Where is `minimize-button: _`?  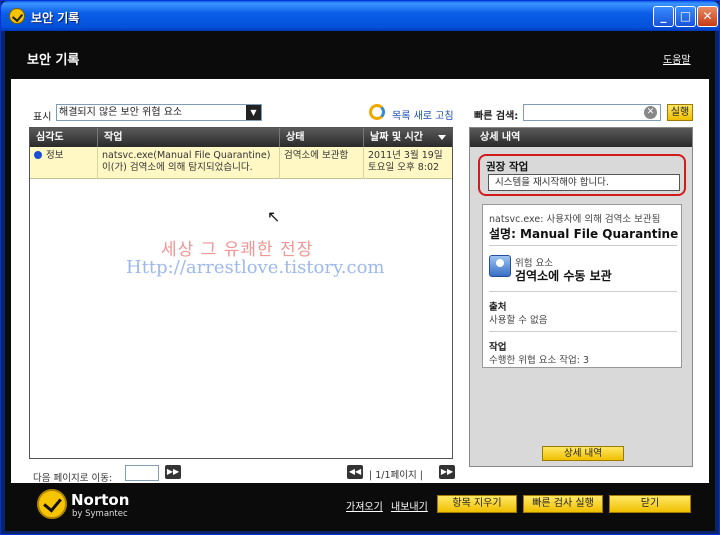 minimize-button: _ is located at coordinates (663, 16).